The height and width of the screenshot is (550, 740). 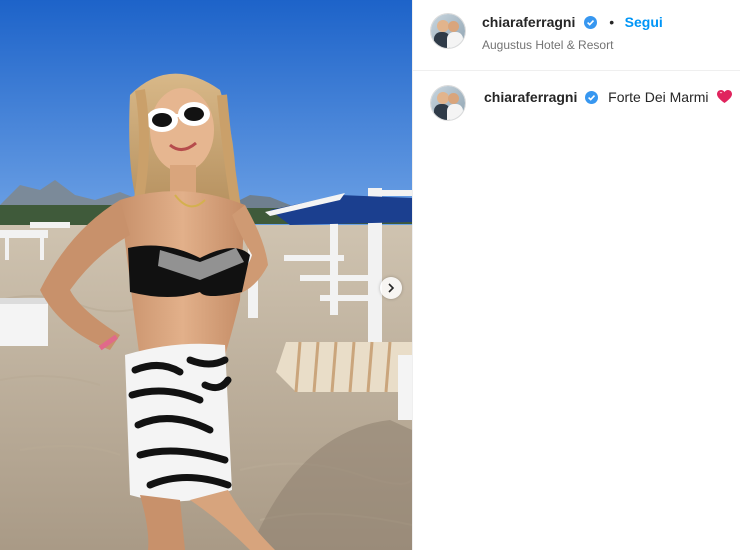 I want to click on caption-text: Forte Dei Marmi, so click(x=658, y=97).